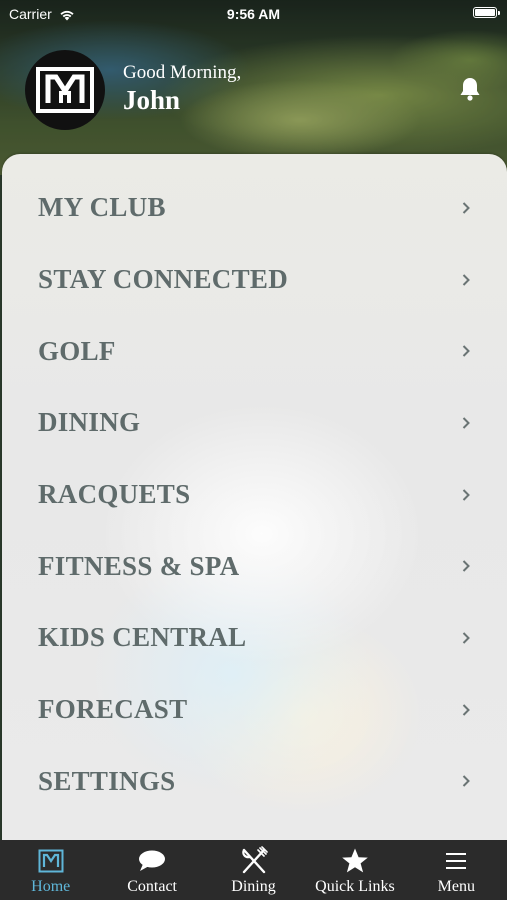  I want to click on greeting-text: Good Morning,, so click(182, 72).